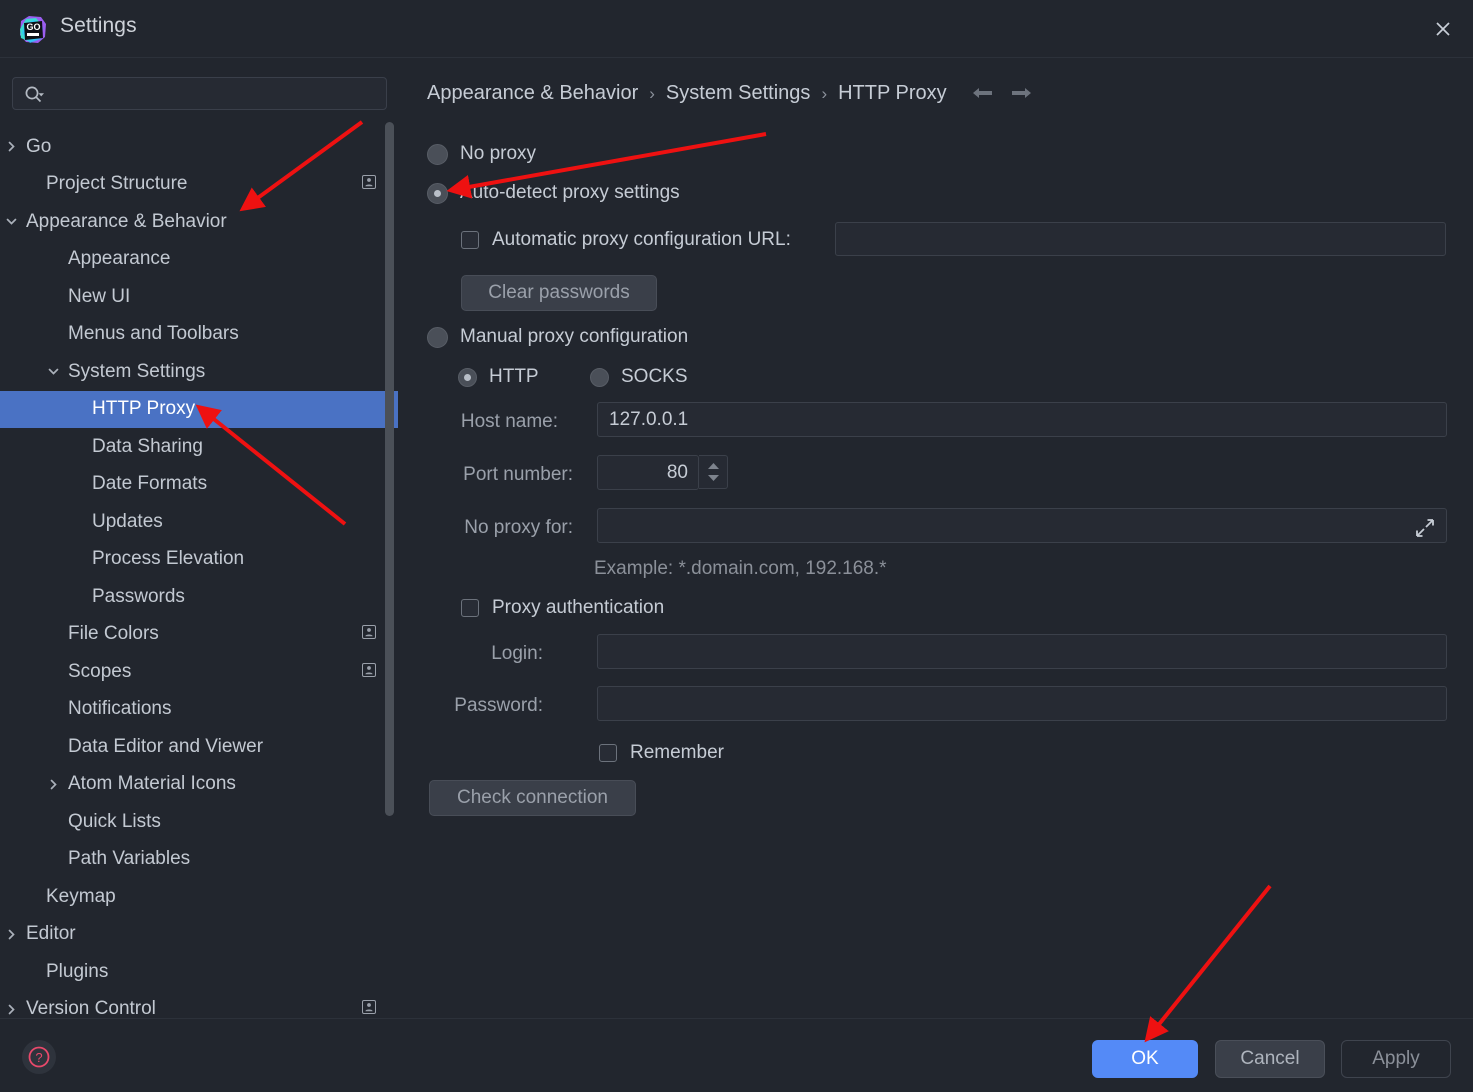  I want to click on sidebar-item-label: Updates, so click(127, 521).